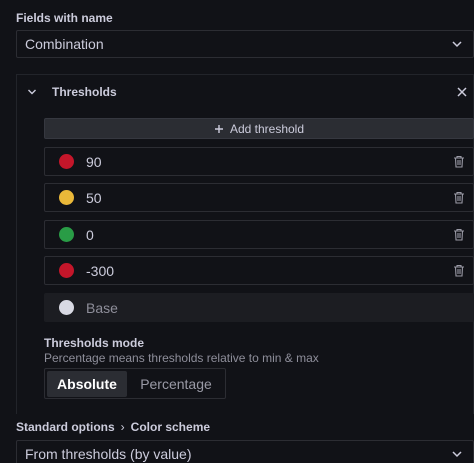  What do you see at coordinates (265, 198) in the screenshot?
I see `threshold-value-input: 50` at bounding box center [265, 198].